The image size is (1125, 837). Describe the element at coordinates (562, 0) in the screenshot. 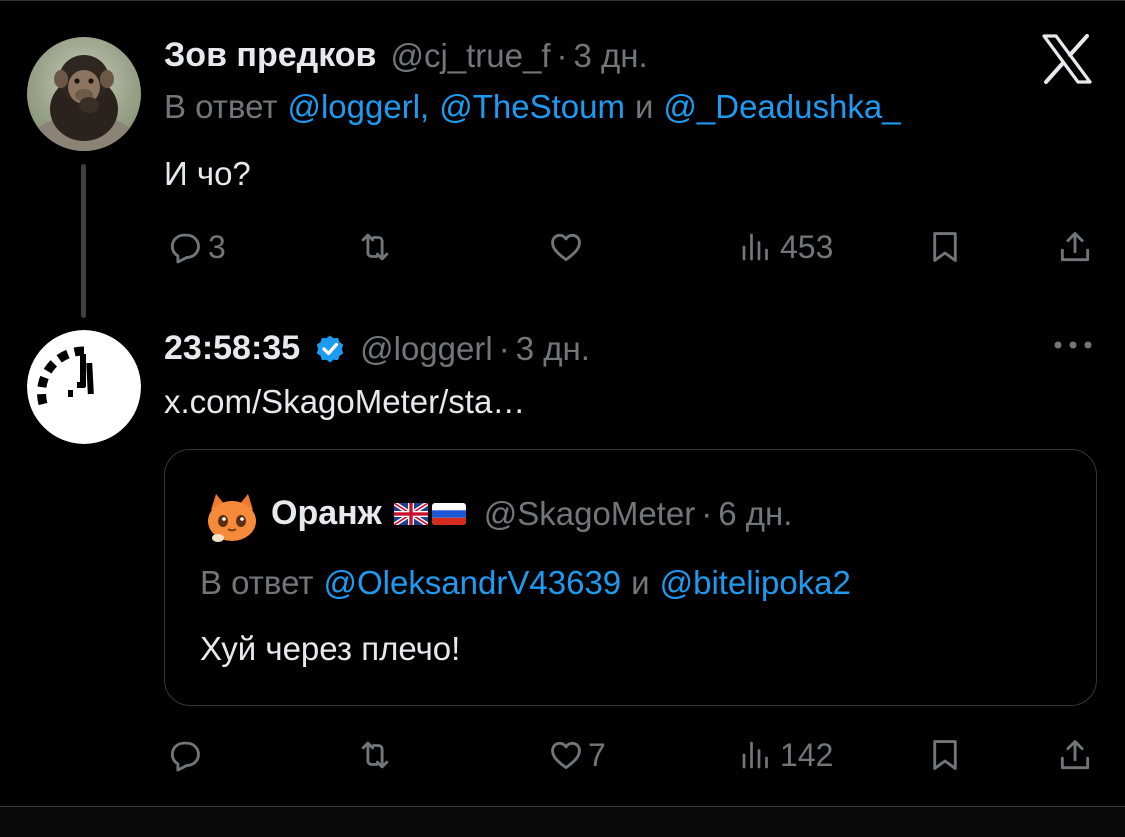

I see `top-divider` at that location.